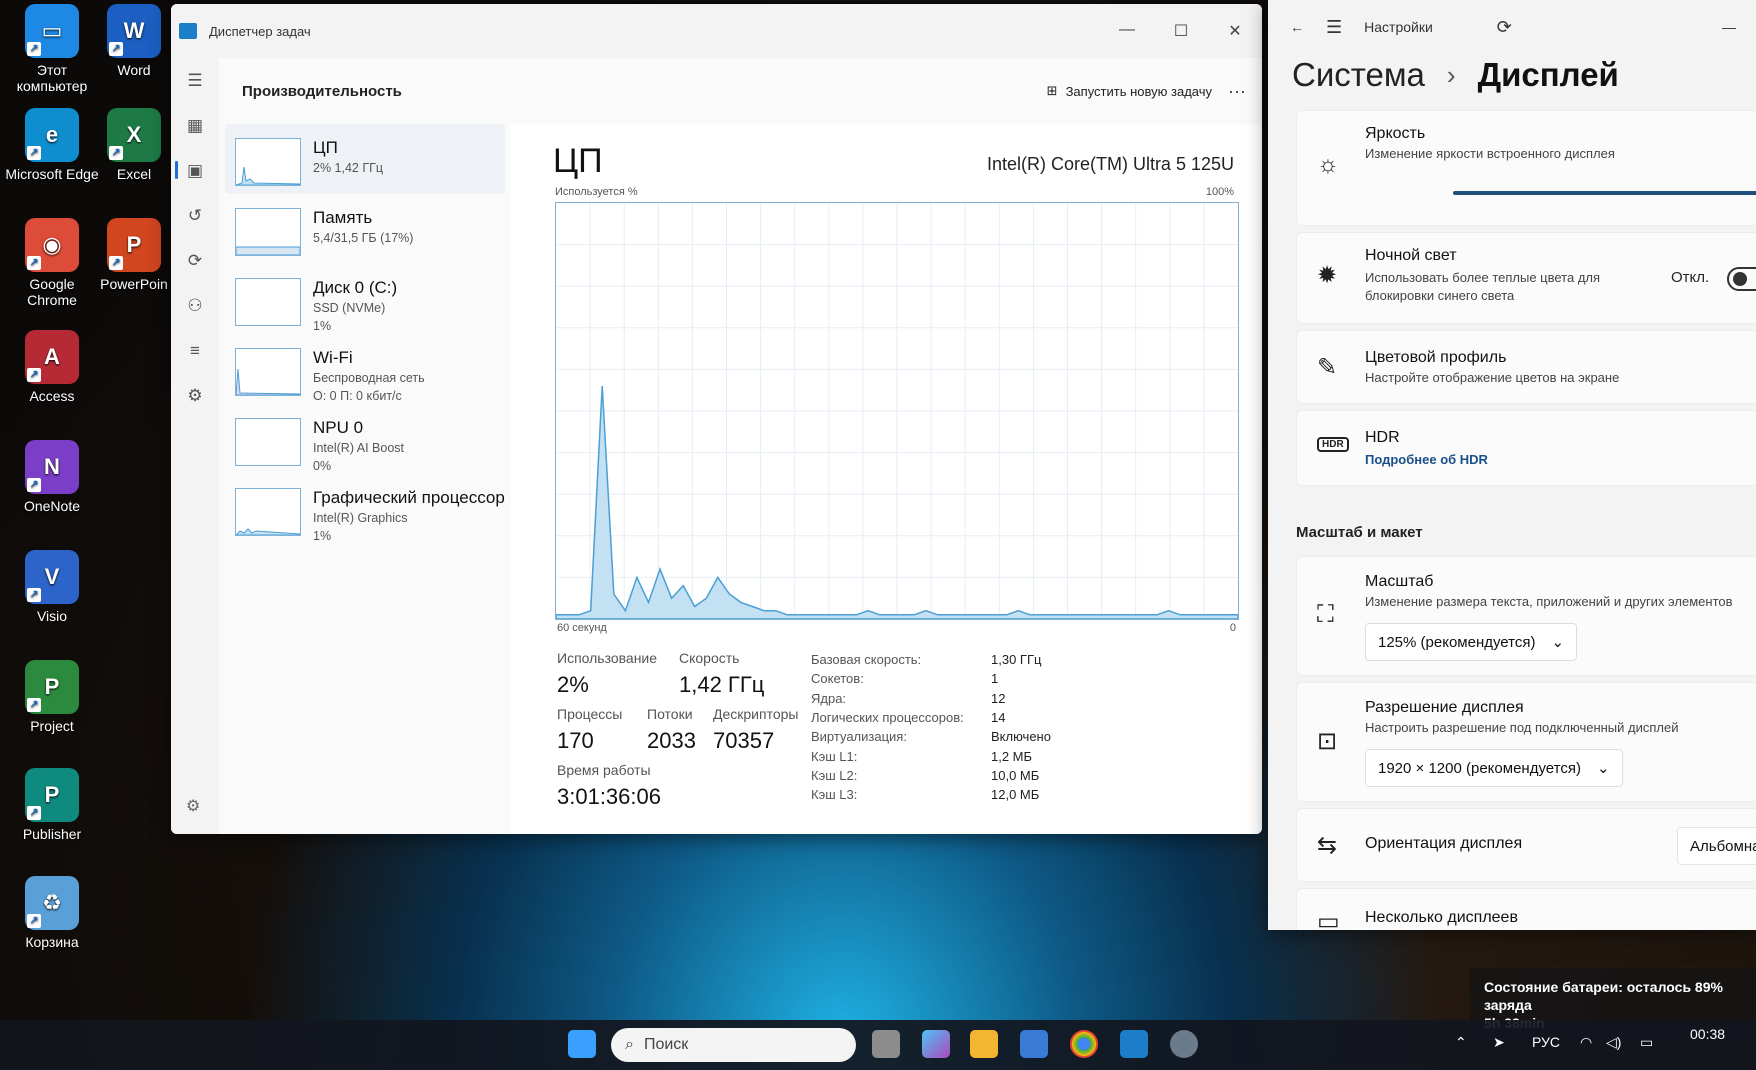 The image size is (1756, 1070). Describe the element at coordinates (193, 806) in the screenshot. I see `settings-gear-icon: ⚙` at that location.